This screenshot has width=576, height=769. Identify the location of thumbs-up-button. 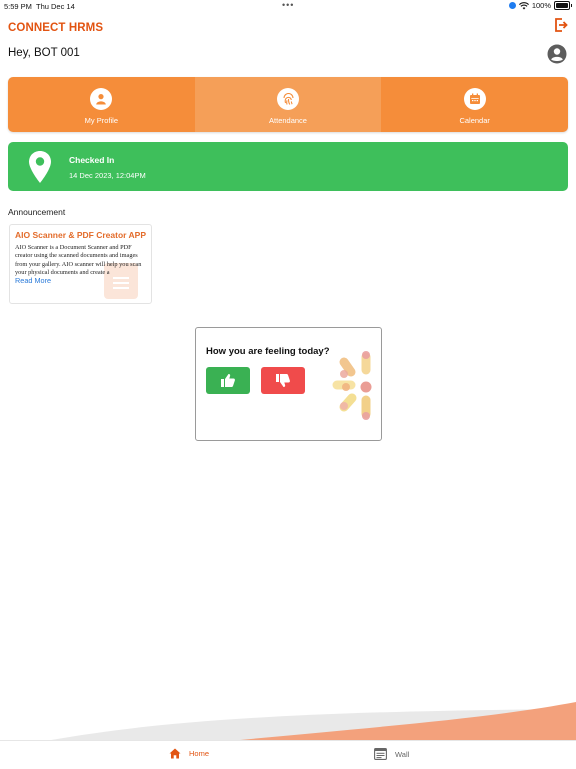
(228, 380).